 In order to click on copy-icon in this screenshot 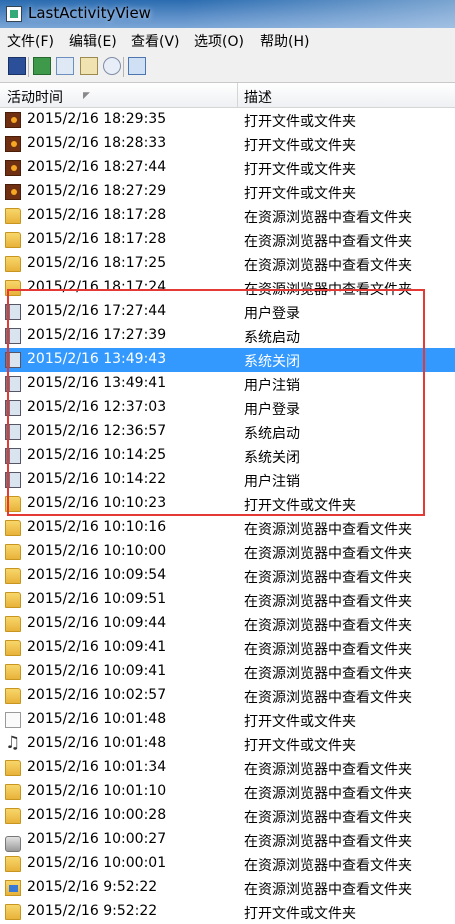, I will do `click(65, 66)`.